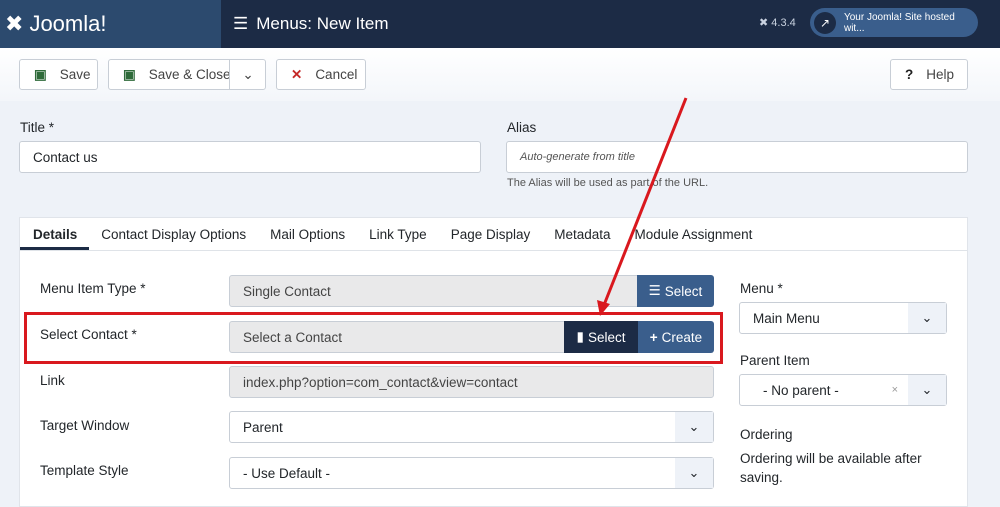 The height and width of the screenshot is (507, 1000). I want to click on annotation-arrow, so click(645, 201).